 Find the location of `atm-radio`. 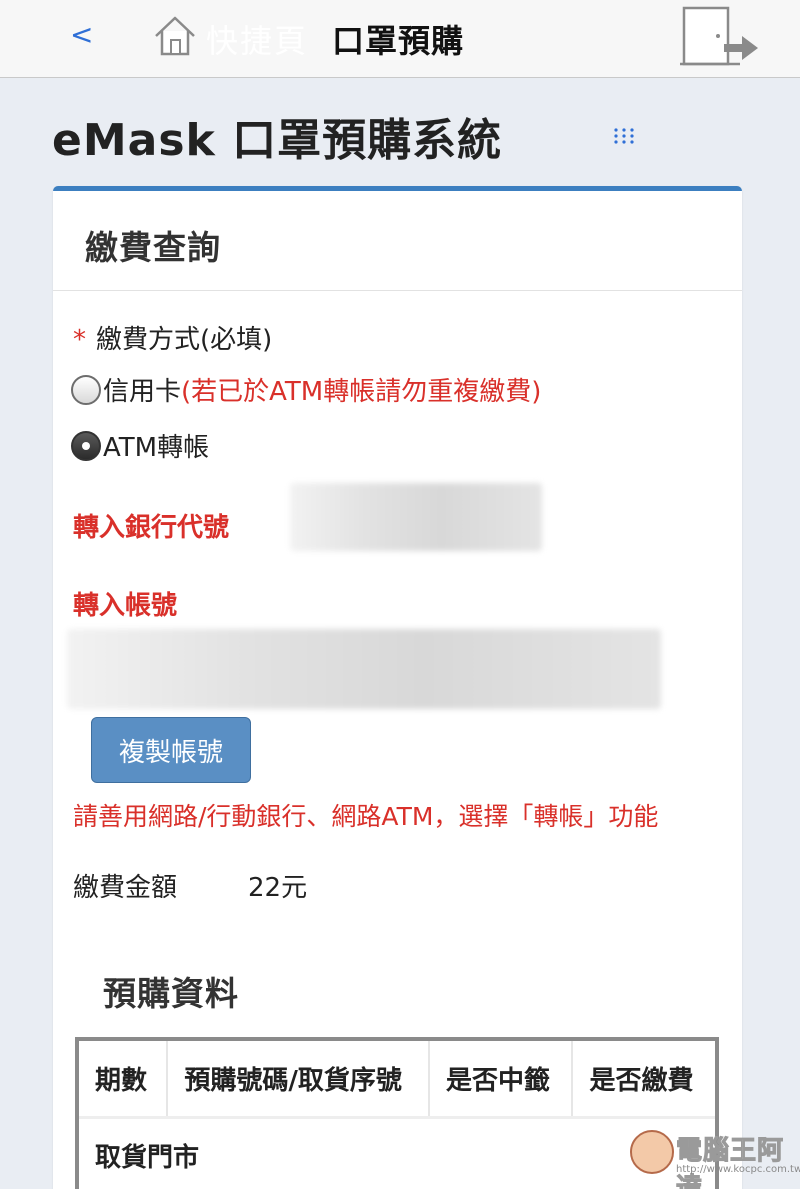

atm-radio is located at coordinates (86, 445).